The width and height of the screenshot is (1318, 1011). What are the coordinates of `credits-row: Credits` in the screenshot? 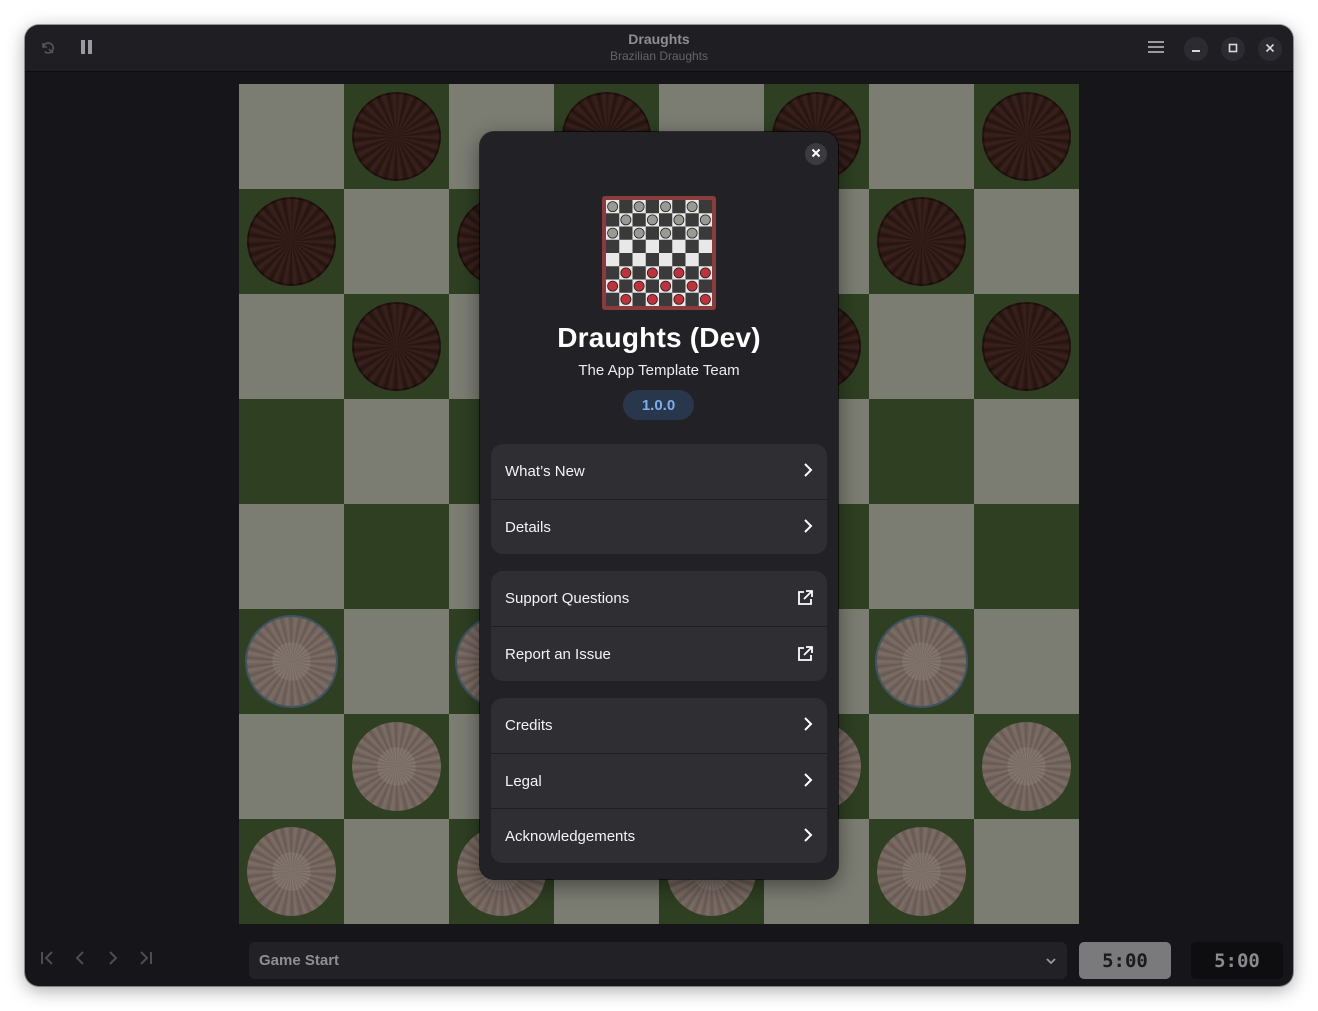 It's located at (659, 725).